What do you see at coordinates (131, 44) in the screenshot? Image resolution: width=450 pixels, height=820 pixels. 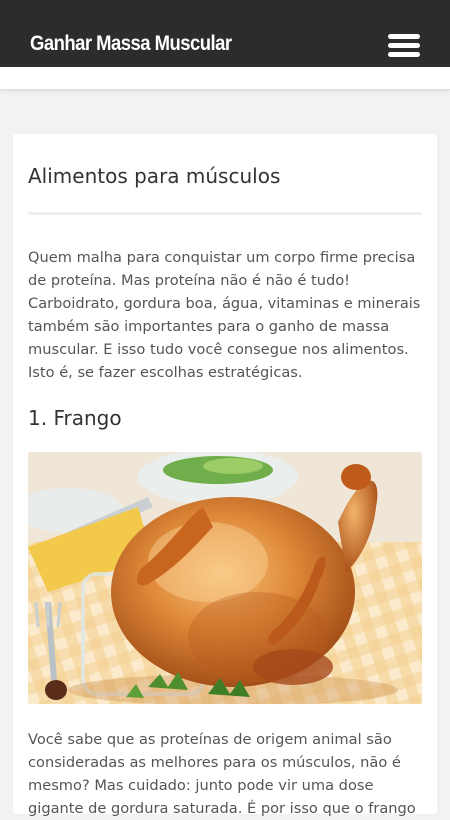 I see `app-title: Ganhar Massa Muscular` at bounding box center [131, 44].